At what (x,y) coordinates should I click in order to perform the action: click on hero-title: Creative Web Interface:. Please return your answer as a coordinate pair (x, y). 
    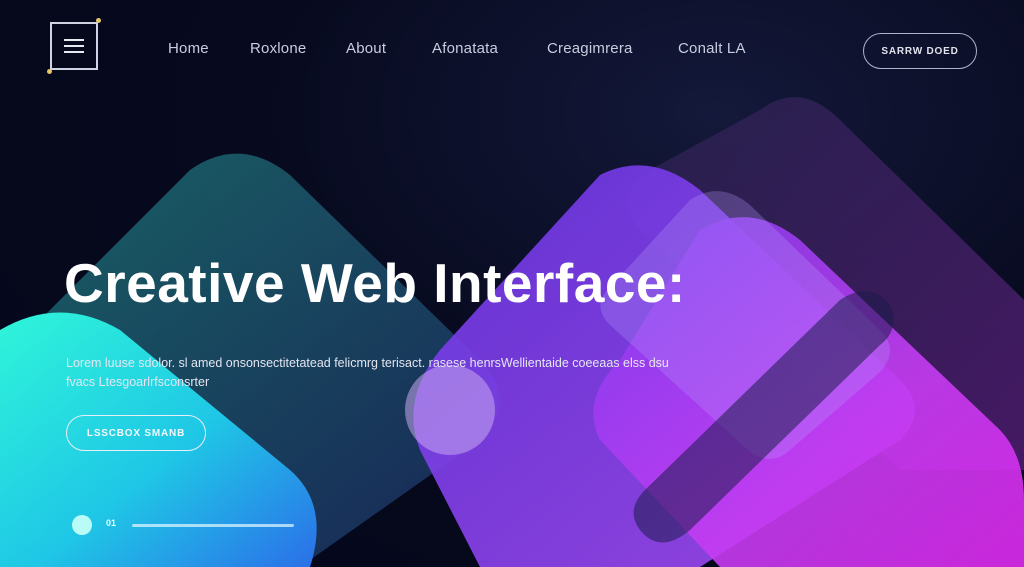
    Looking at the image, I should click on (375, 283).